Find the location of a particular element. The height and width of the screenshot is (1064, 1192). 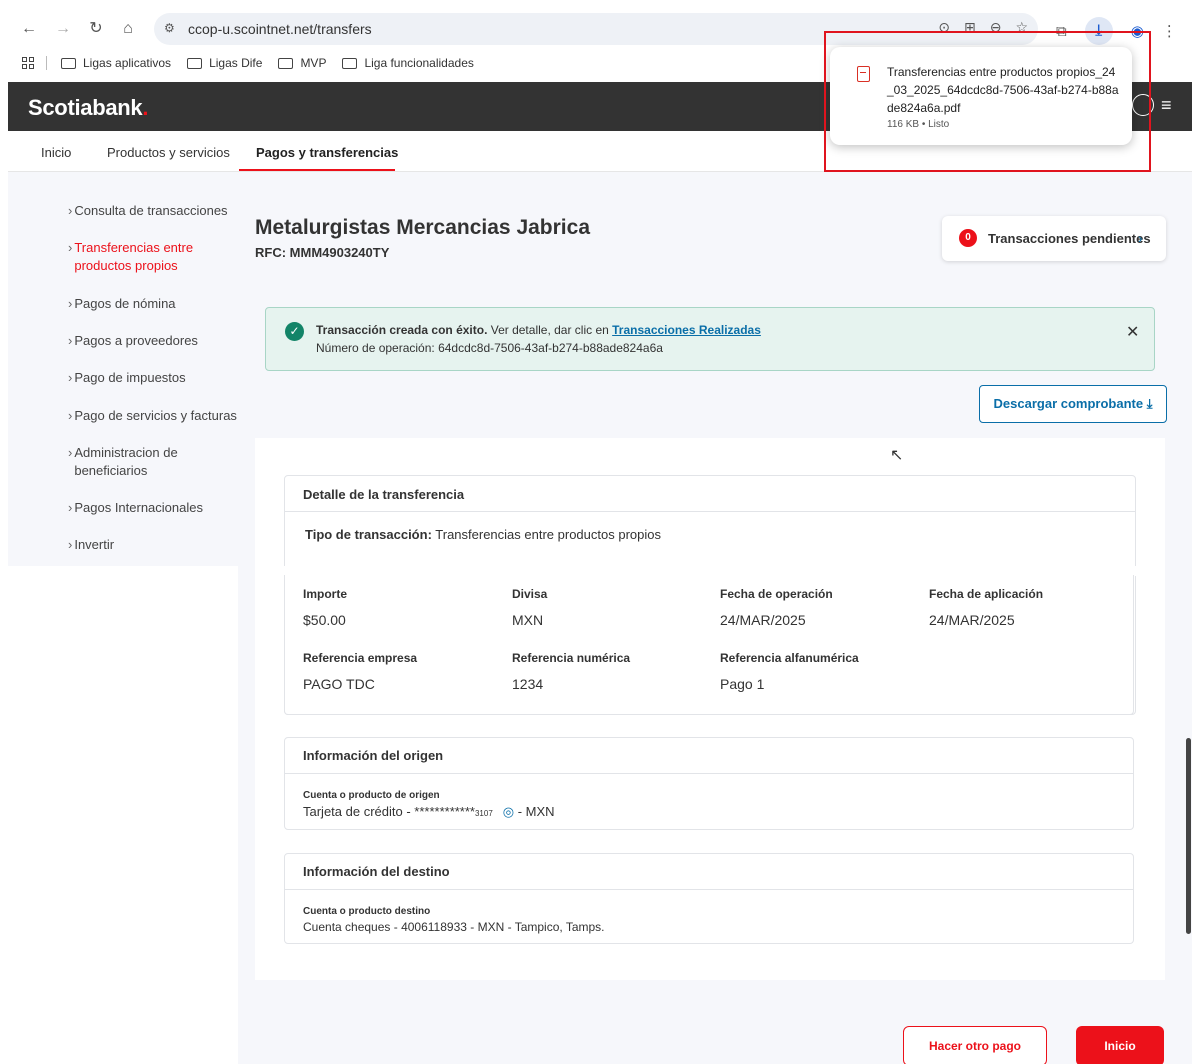

transacciones-realizadas-link: Transacciones Realizadas is located at coordinates (686, 330).